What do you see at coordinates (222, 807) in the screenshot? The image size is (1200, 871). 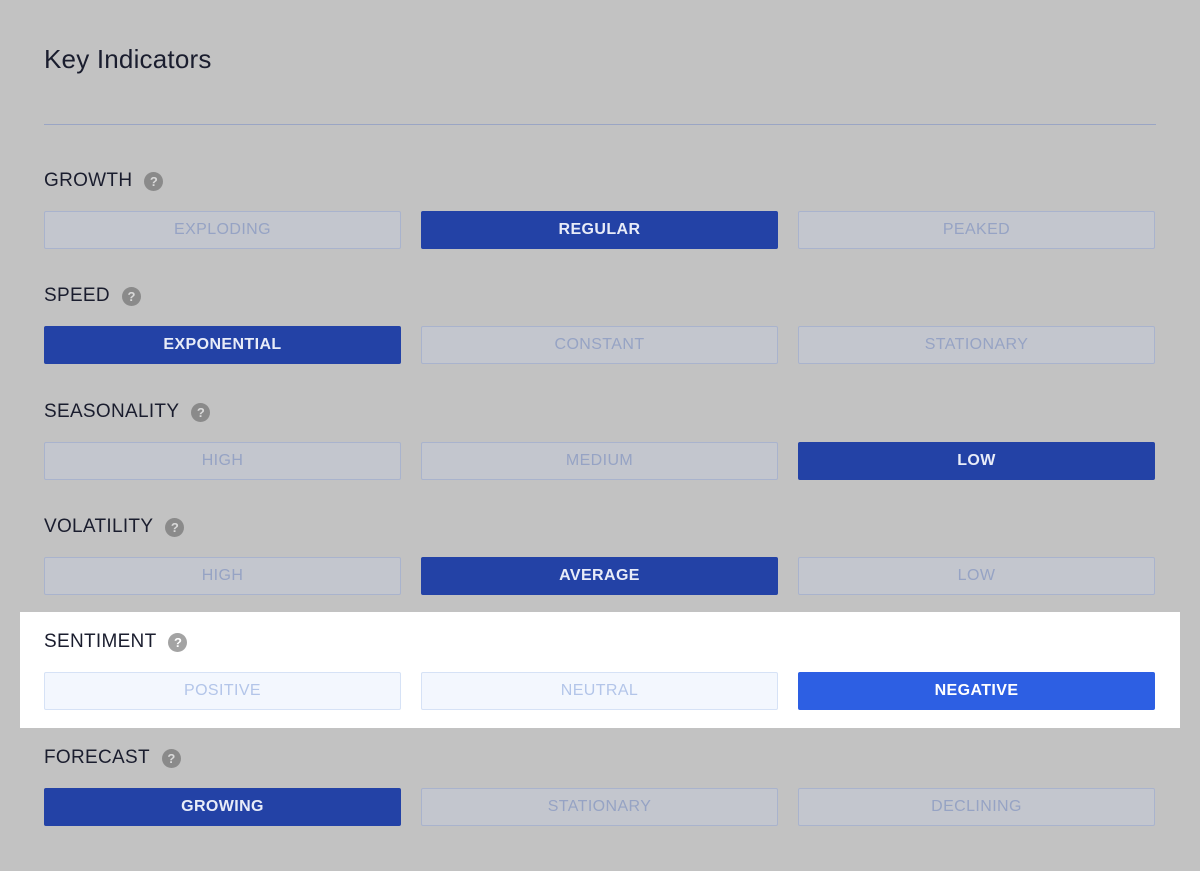 I see `option-button-selected: GROWING` at bounding box center [222, 807].